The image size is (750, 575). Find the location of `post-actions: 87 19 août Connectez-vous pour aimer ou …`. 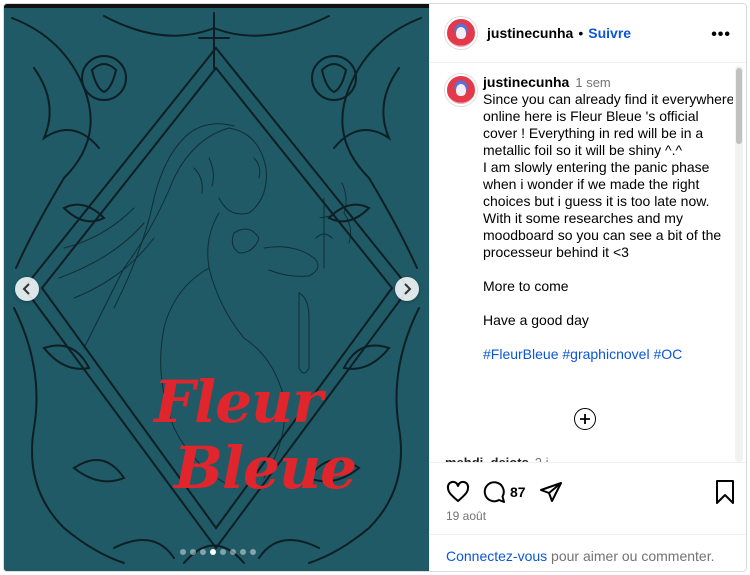

post-actions: 87 19 août Connectez-vous pour aimer ou … is located at coordinates (588, 516).